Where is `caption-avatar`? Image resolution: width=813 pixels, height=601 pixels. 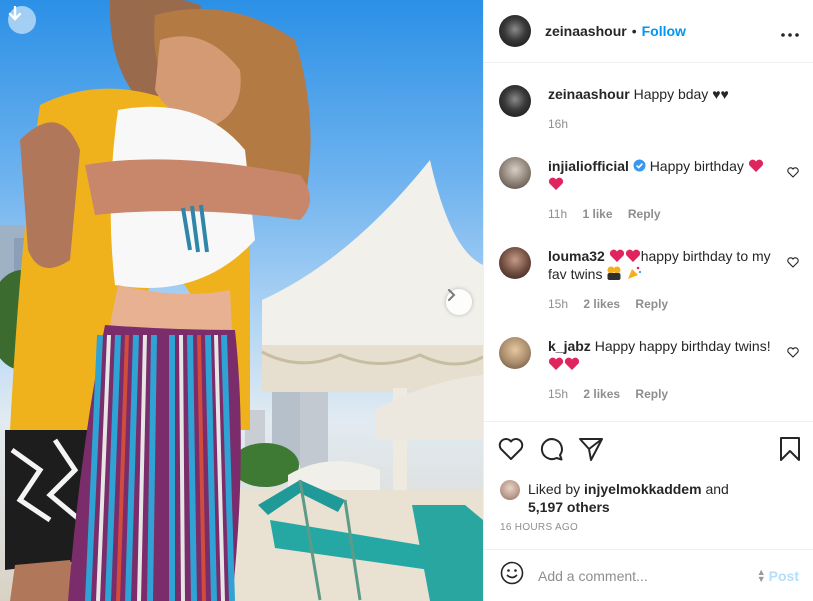
caption-avatar is located at coordinates (515, 101).